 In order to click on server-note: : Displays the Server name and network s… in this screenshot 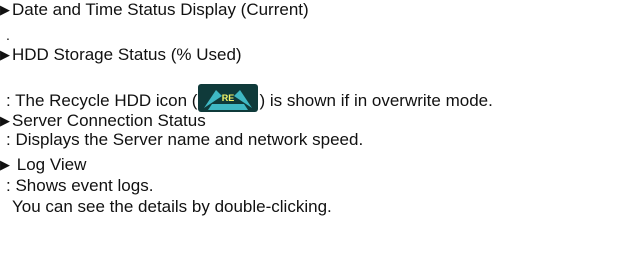, I will do `click(185, 139)`.